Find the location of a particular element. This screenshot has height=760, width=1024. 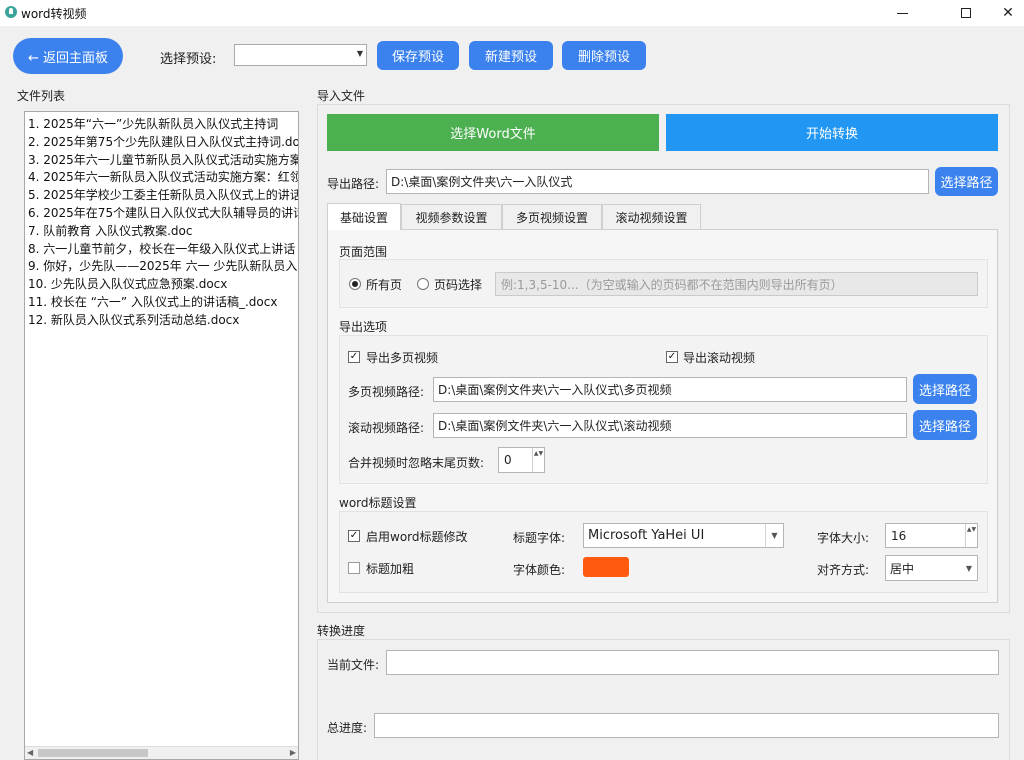

list-item: 8. 六一儿童节前夕，校长在一年级入队仪式上讲话 is located at coordinates (163, 250).